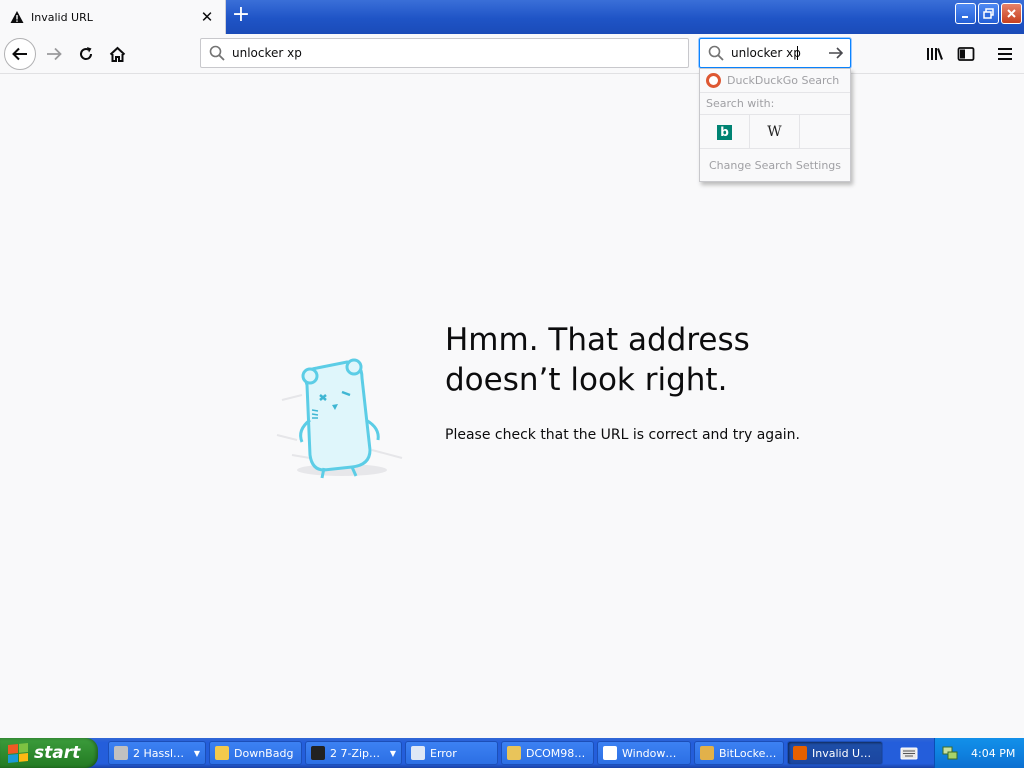  Describe the element at coordinates (18, 753) in the screenshot. I see `windows-logo-icon` at that location.